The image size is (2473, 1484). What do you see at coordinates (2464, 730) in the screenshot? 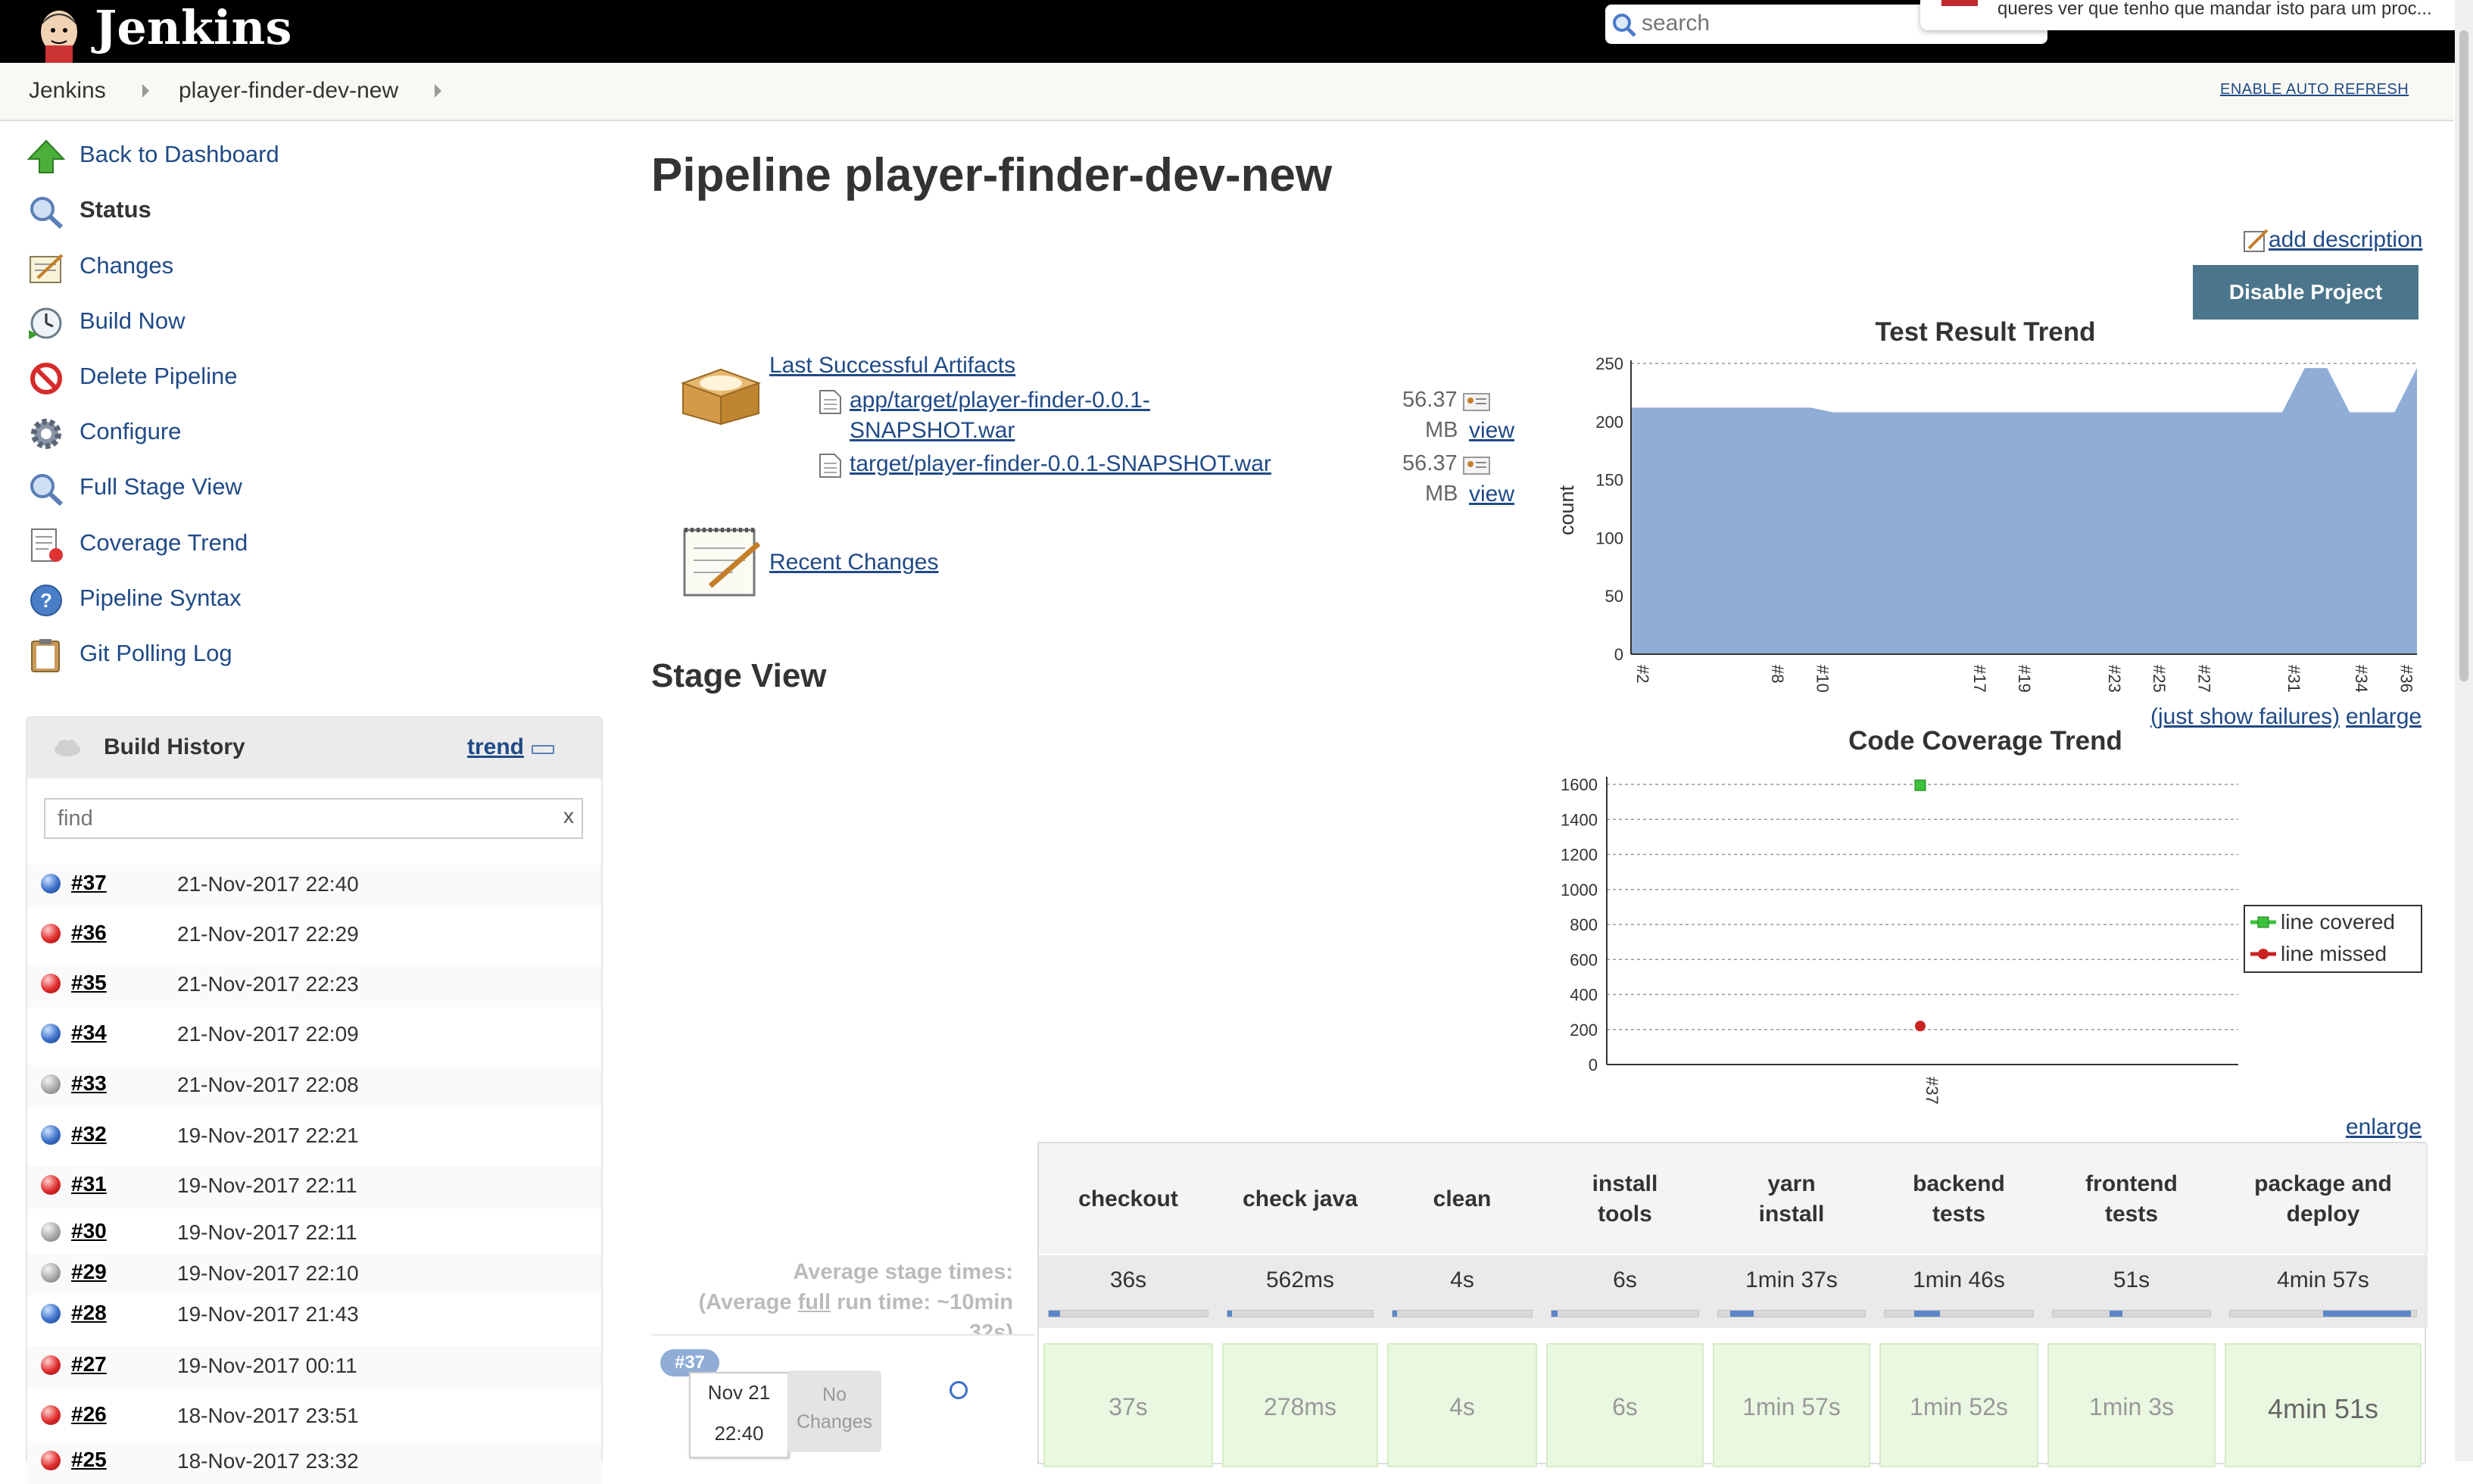
I see `scrollbar-track` at bounding box center [2464, 730].